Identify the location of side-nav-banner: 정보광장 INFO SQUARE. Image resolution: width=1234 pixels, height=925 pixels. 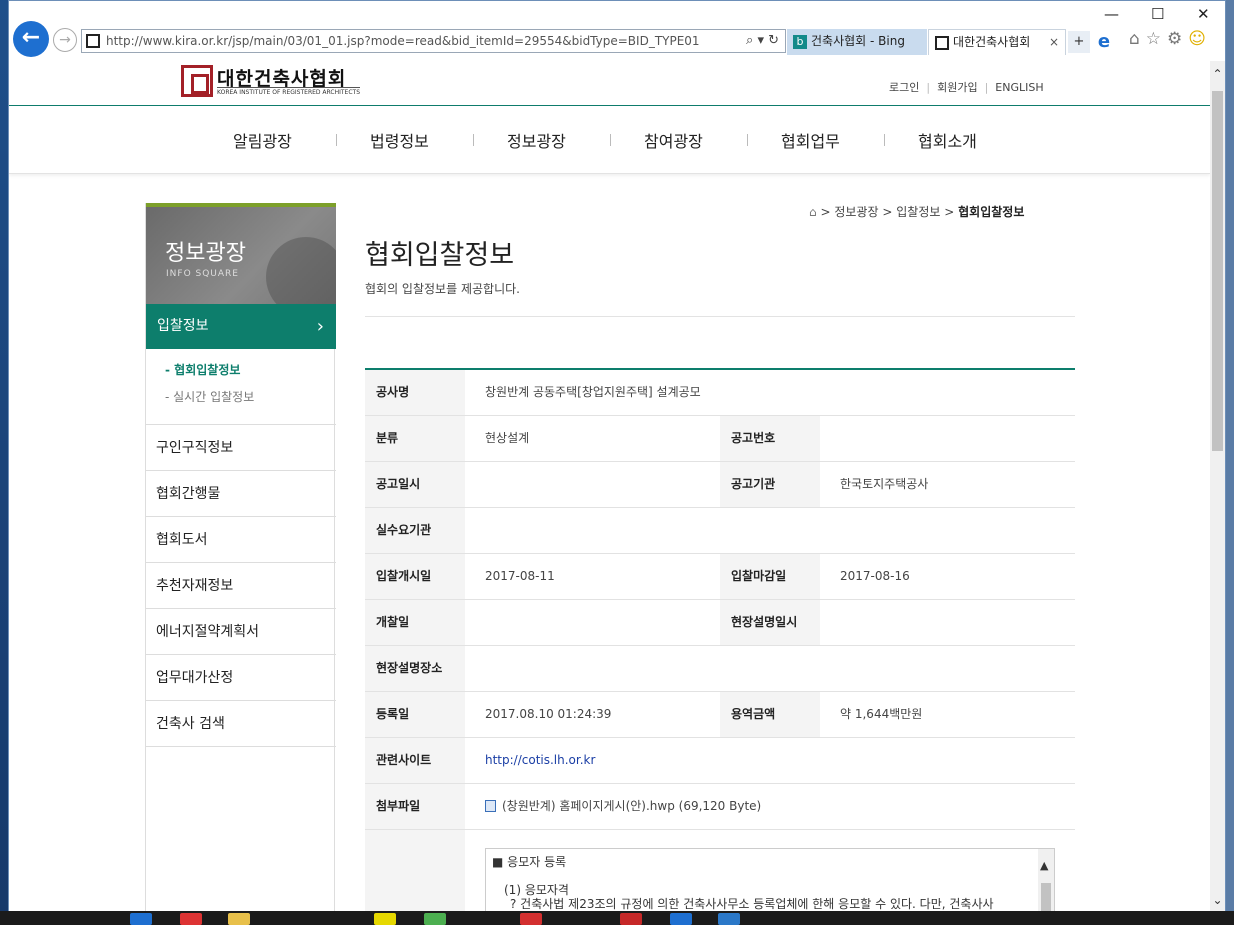
(241, 253).